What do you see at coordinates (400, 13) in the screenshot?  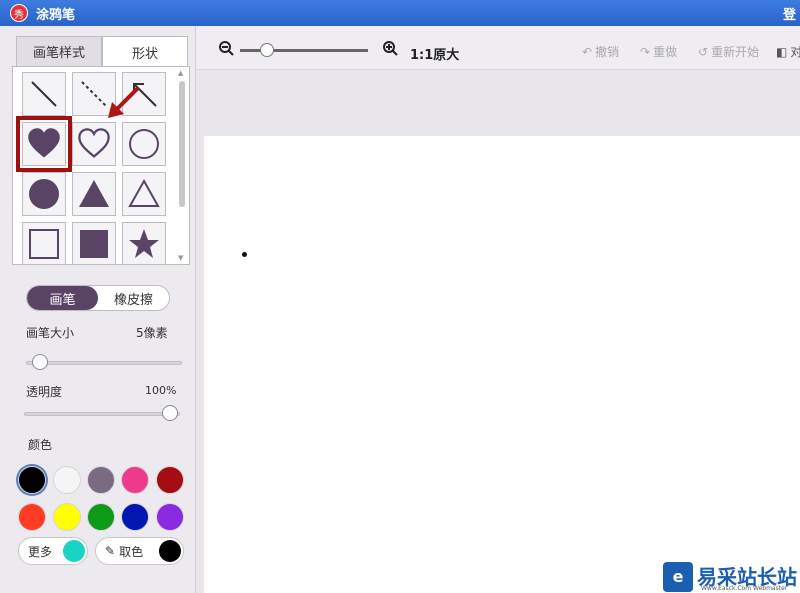 I see `title-bar: 秀 涂鸦笔 登` at bounding box center [400, 13].